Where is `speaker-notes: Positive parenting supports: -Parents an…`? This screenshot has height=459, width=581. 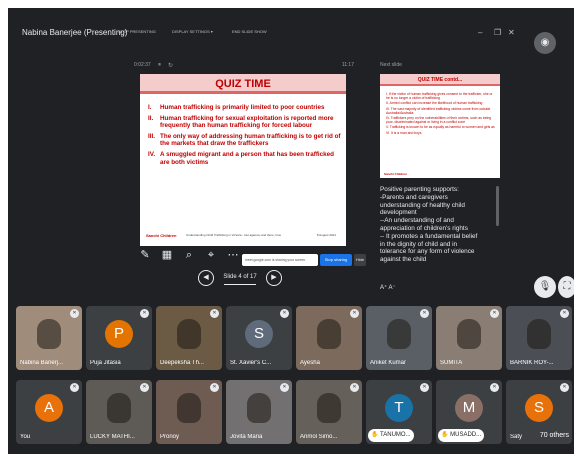 speaker-notes: Positive parenting supports: -Parents an… is located at coordinates (435, 238).